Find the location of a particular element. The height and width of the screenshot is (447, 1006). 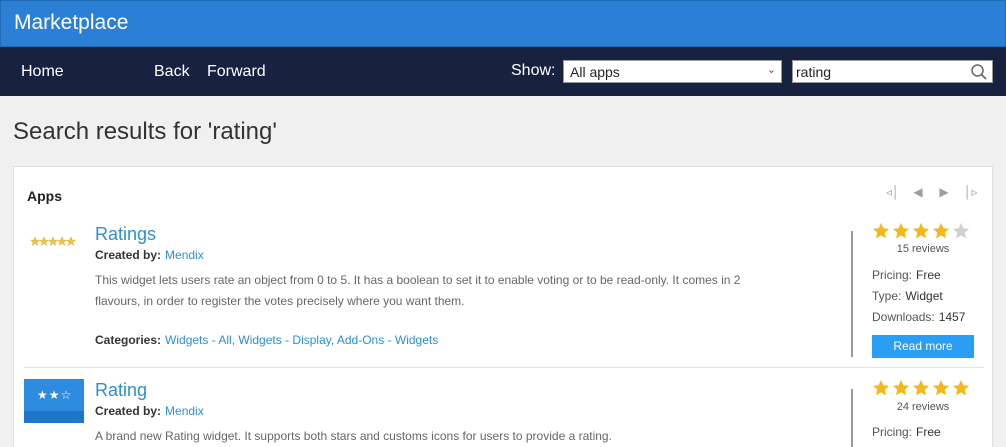

rating-thumbnail: ★★☆ is located at coordinates (54, 401).